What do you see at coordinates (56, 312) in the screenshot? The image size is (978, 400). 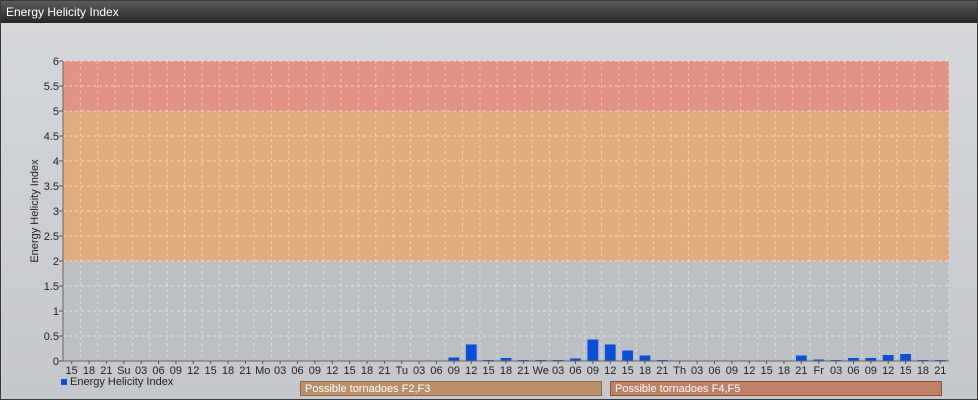 I see `y-tick-label: 1` at bounding box center [56, 312].